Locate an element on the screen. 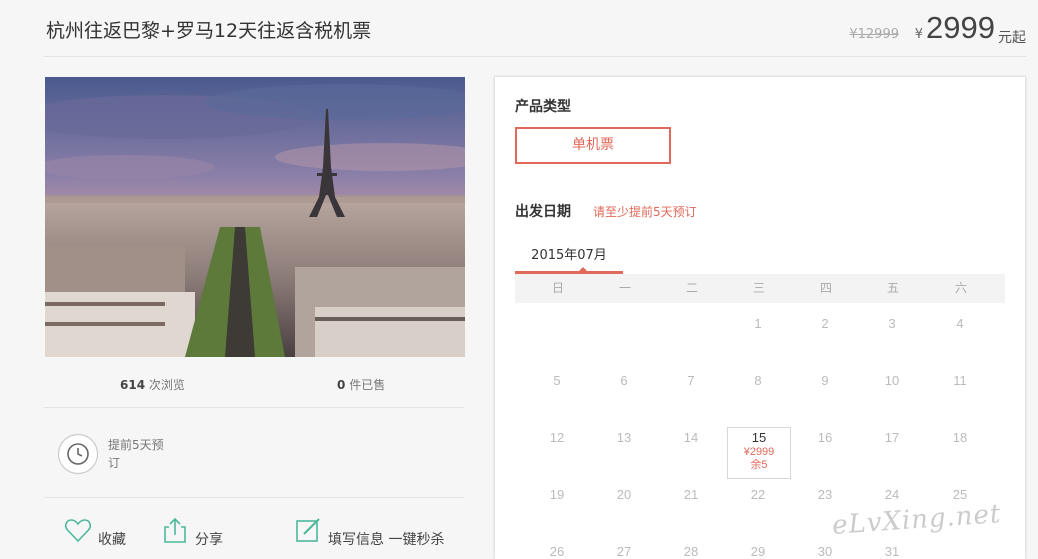 Image resolution: width=1038 pixels, height=559 pixels. calendar-day: 27 is located at coordinates (624, 551).